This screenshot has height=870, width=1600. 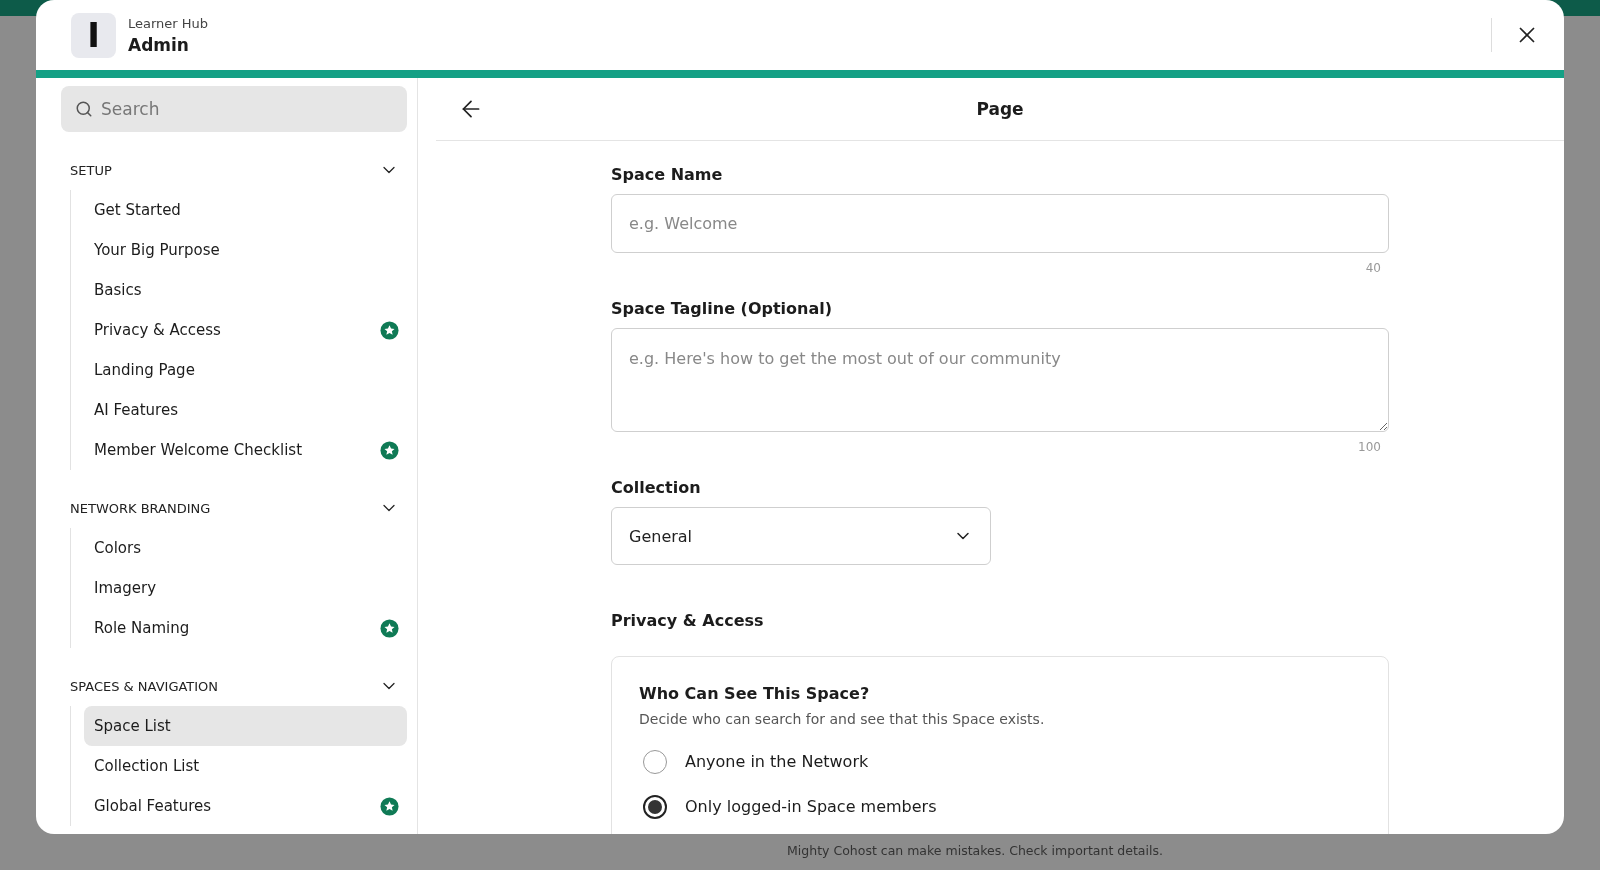 I want to click on sidebar-item: Basics, so click(x=245, y=290).